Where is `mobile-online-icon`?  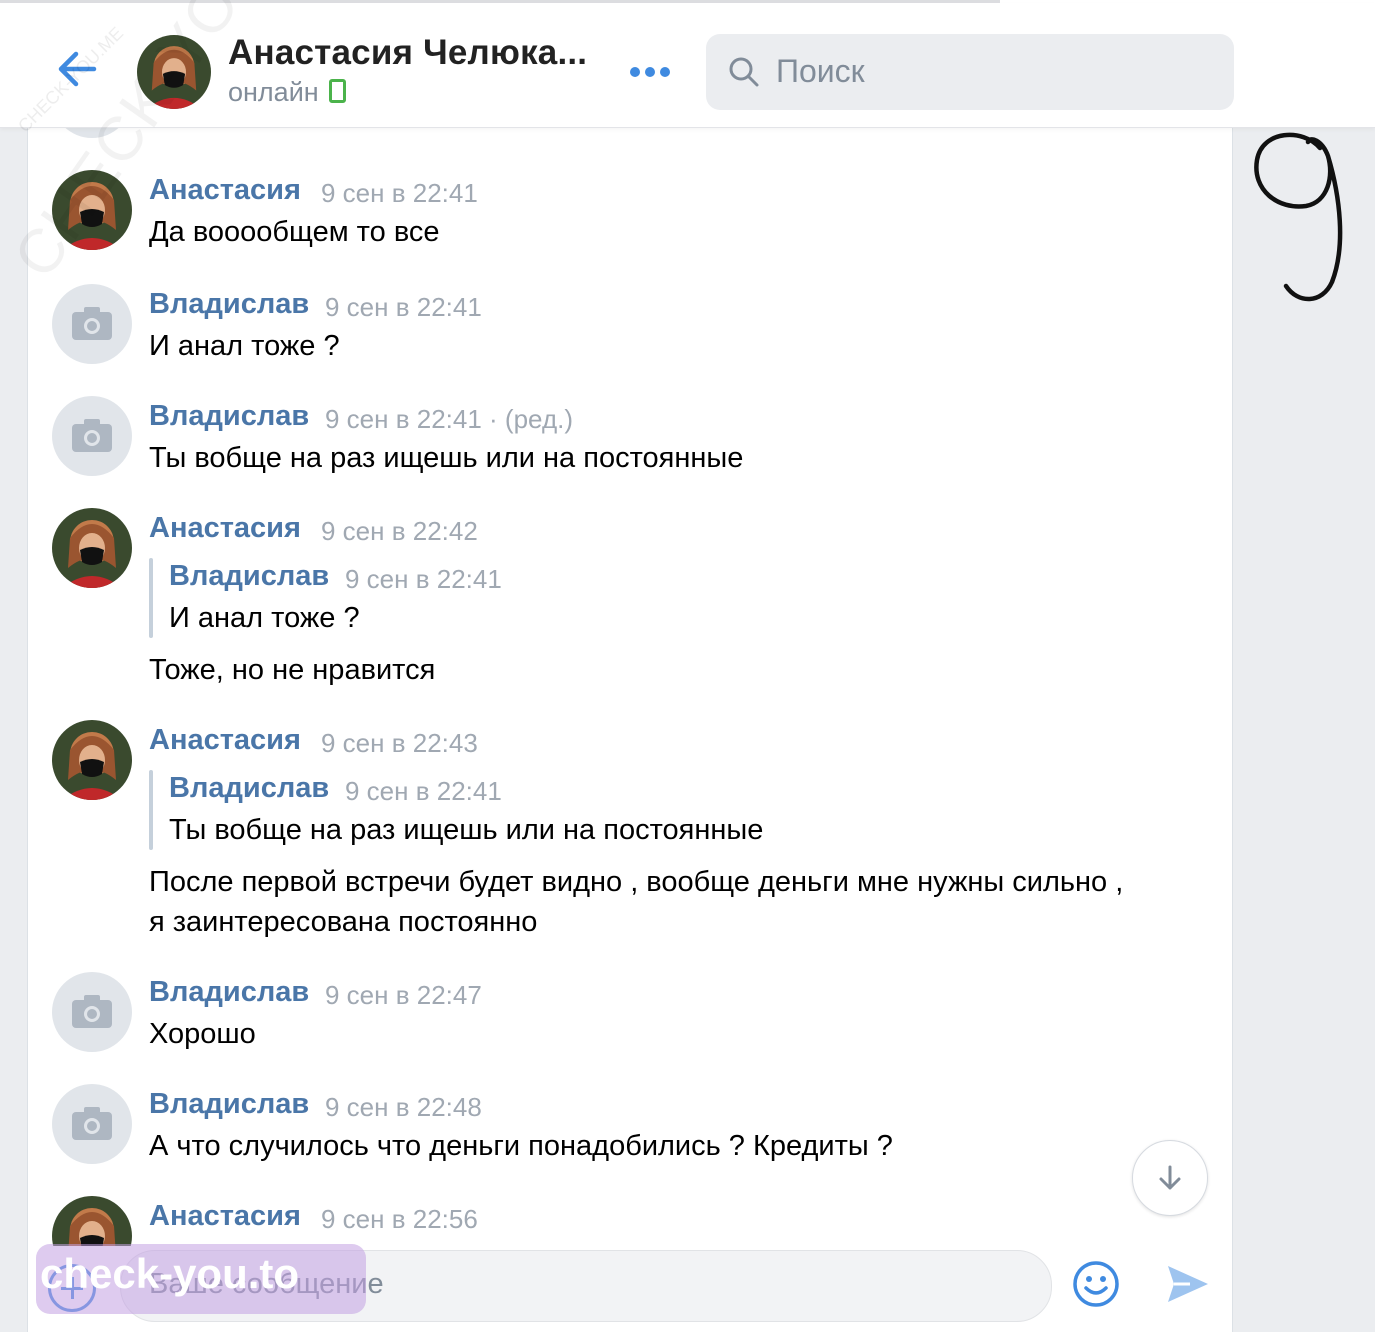 mobile-online-icon is located at coordinates (337, 91).